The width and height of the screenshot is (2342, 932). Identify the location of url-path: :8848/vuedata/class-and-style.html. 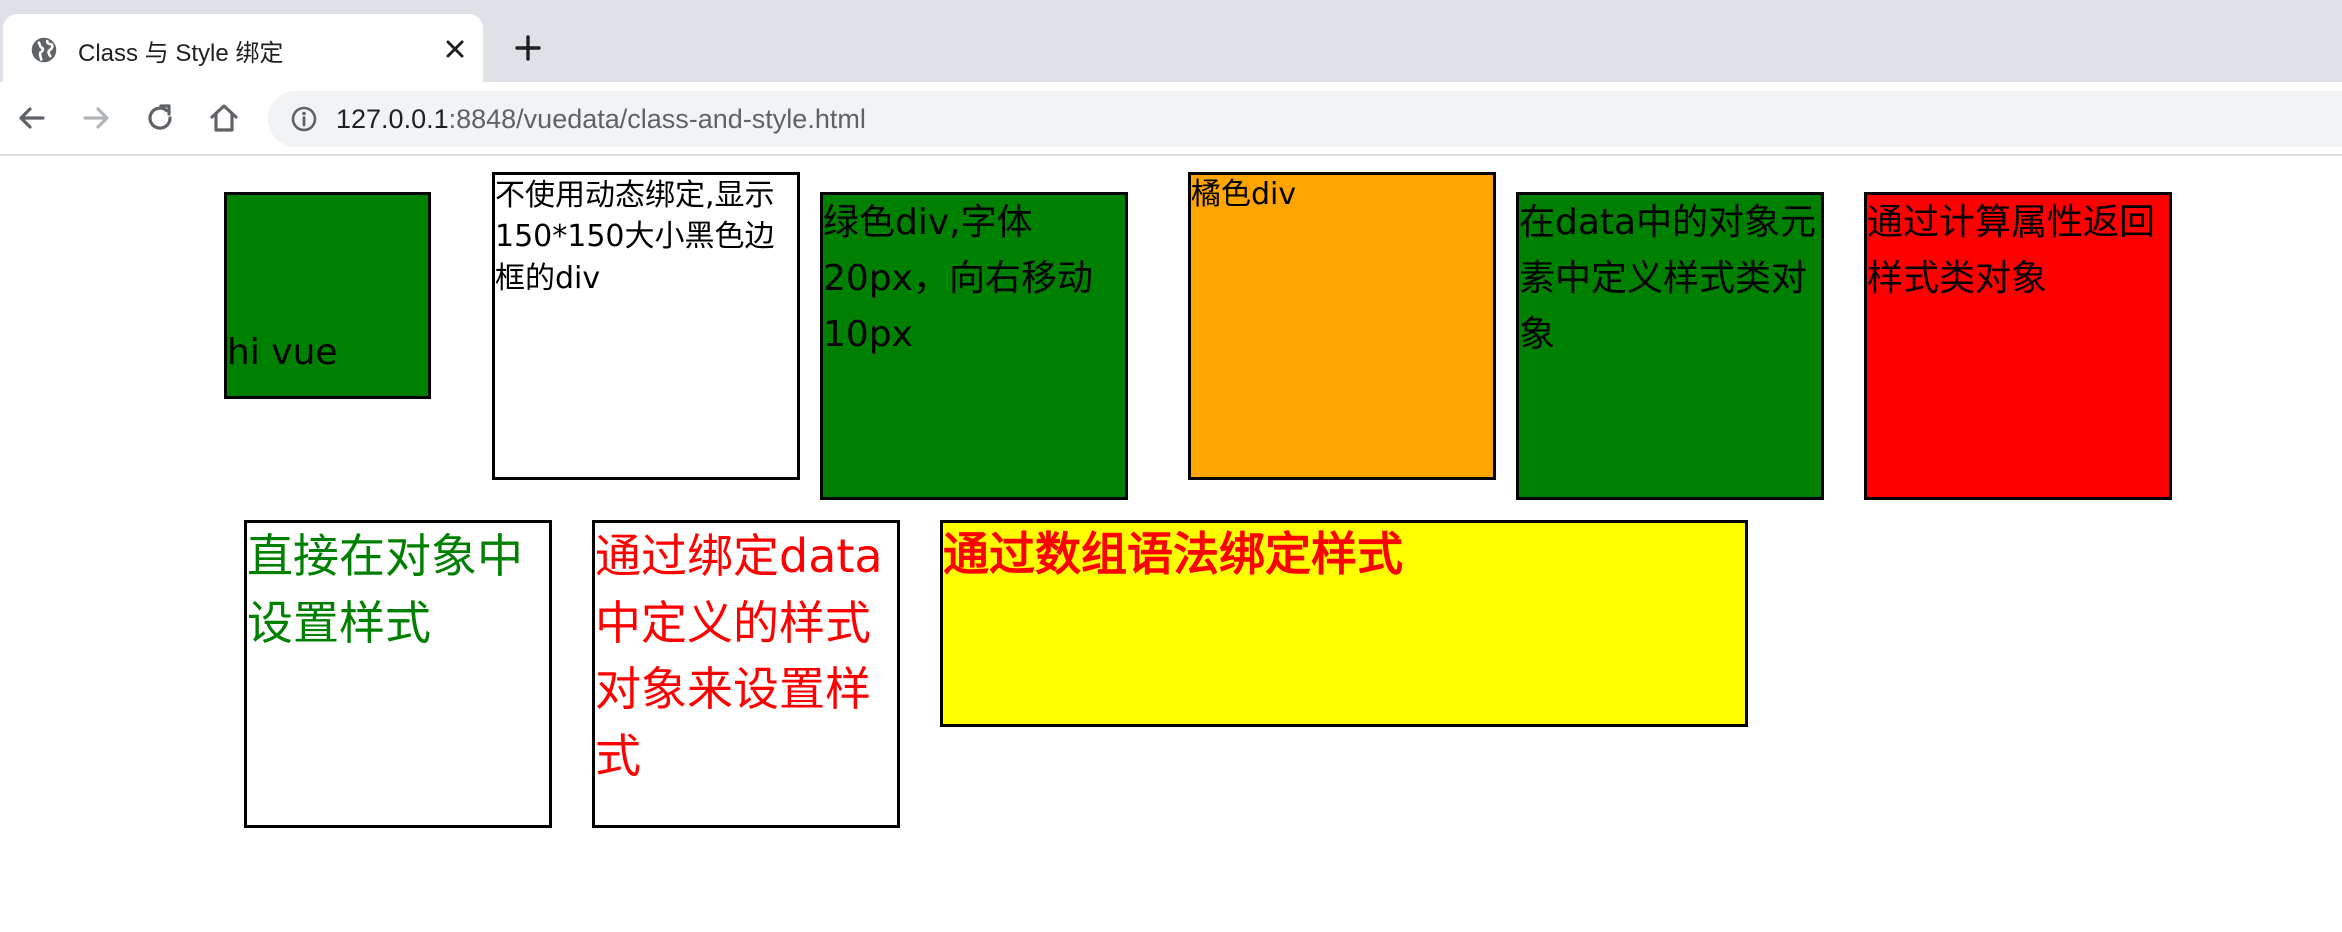
(657, 119).